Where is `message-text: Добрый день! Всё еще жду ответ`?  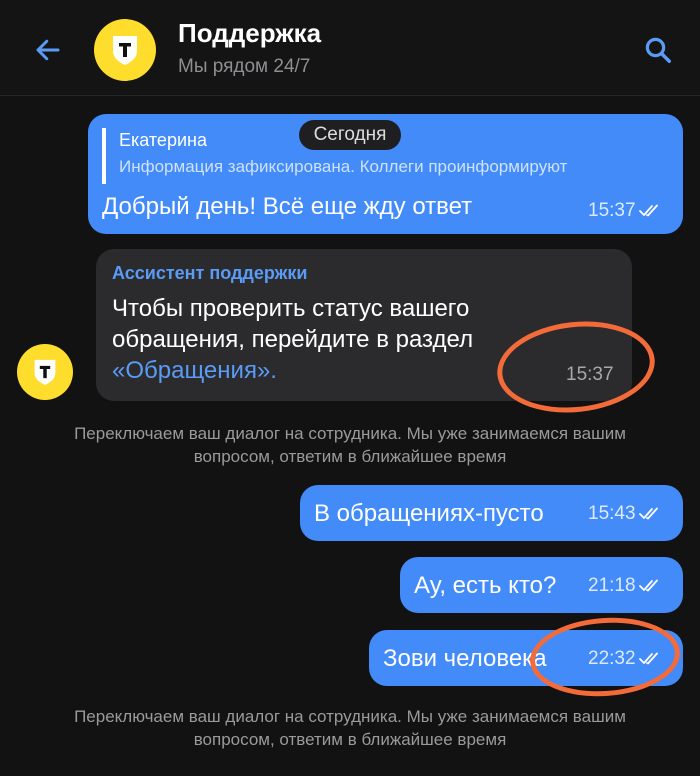
message-text: Добрый день! Всё еще жду ответ is located at coordinates (287, 206).